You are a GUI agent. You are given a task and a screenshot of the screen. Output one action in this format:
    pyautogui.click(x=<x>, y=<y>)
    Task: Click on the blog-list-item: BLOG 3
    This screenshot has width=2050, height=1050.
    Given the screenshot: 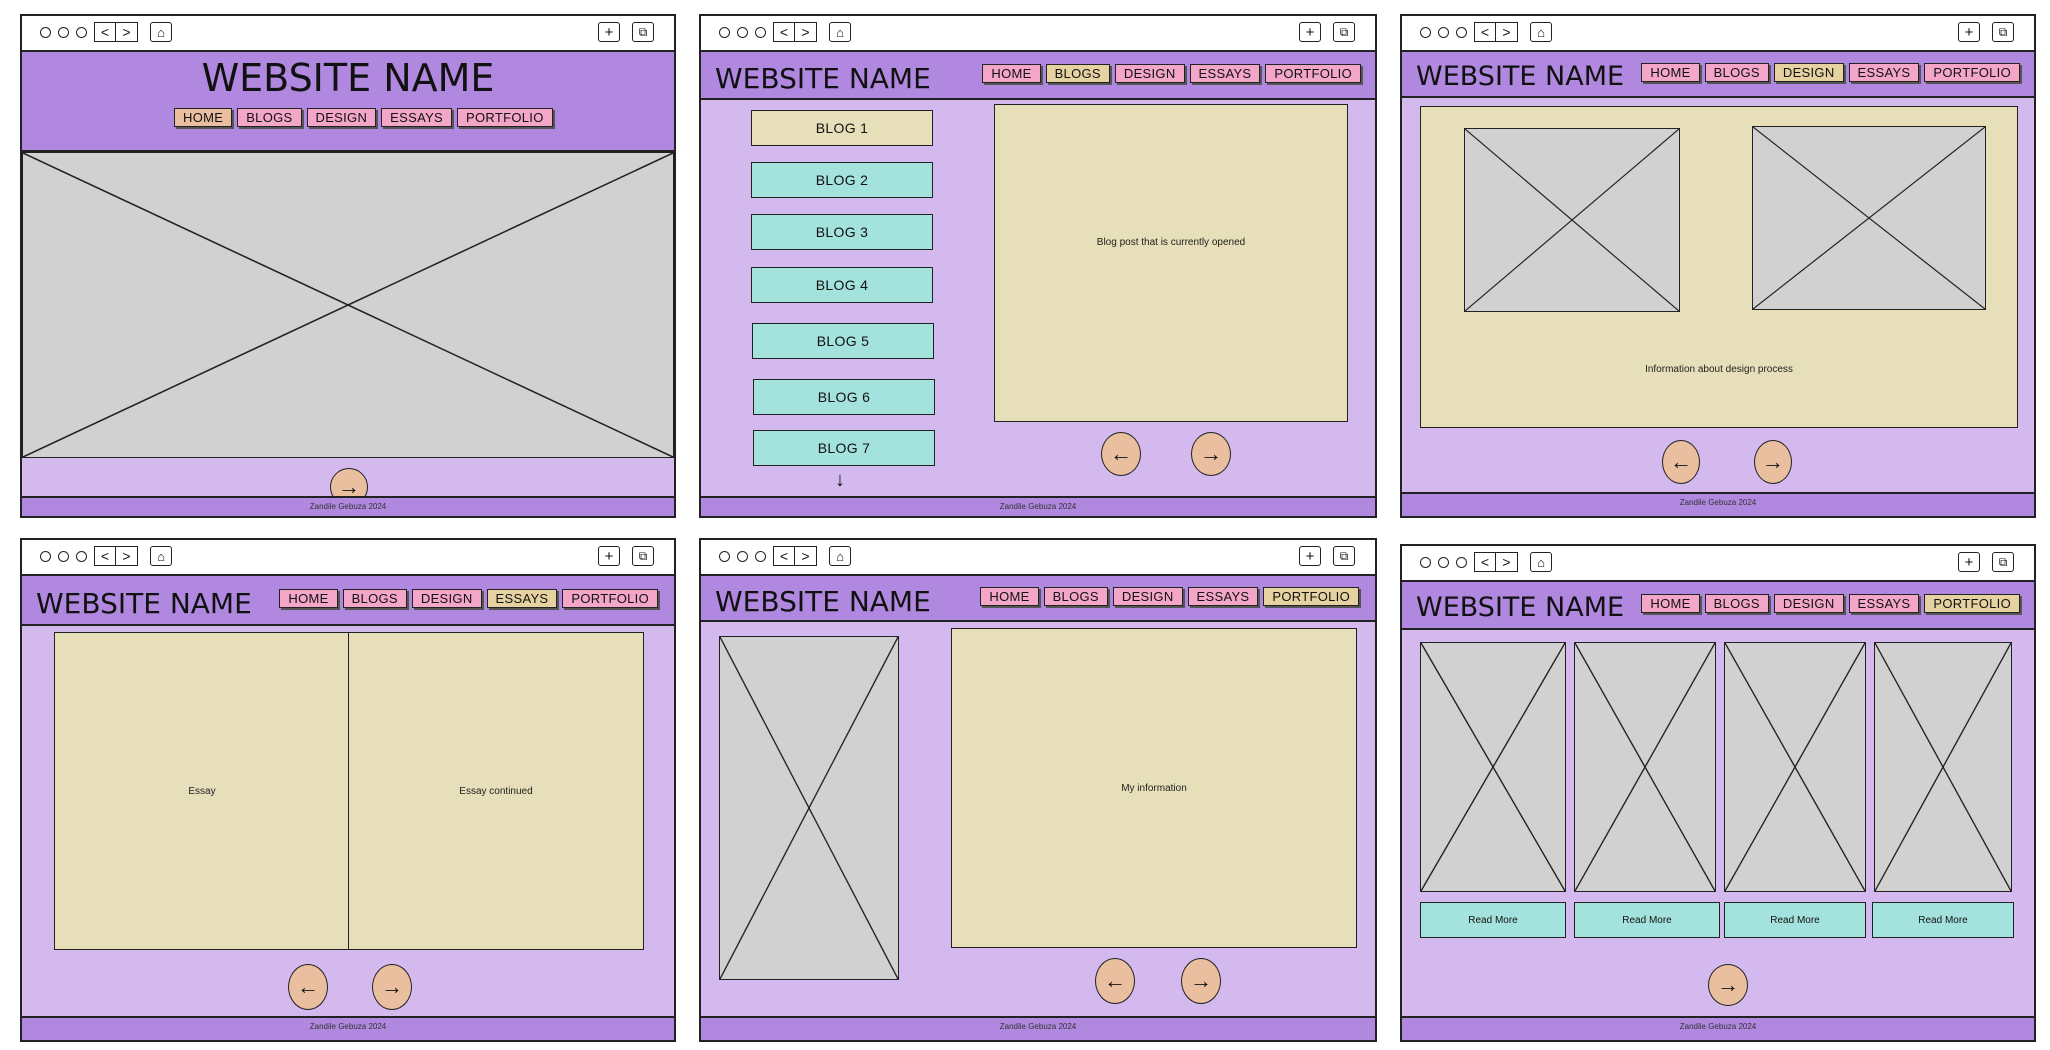 What is the action you would take?
    pyautogui.click(x=842, y=232)
    